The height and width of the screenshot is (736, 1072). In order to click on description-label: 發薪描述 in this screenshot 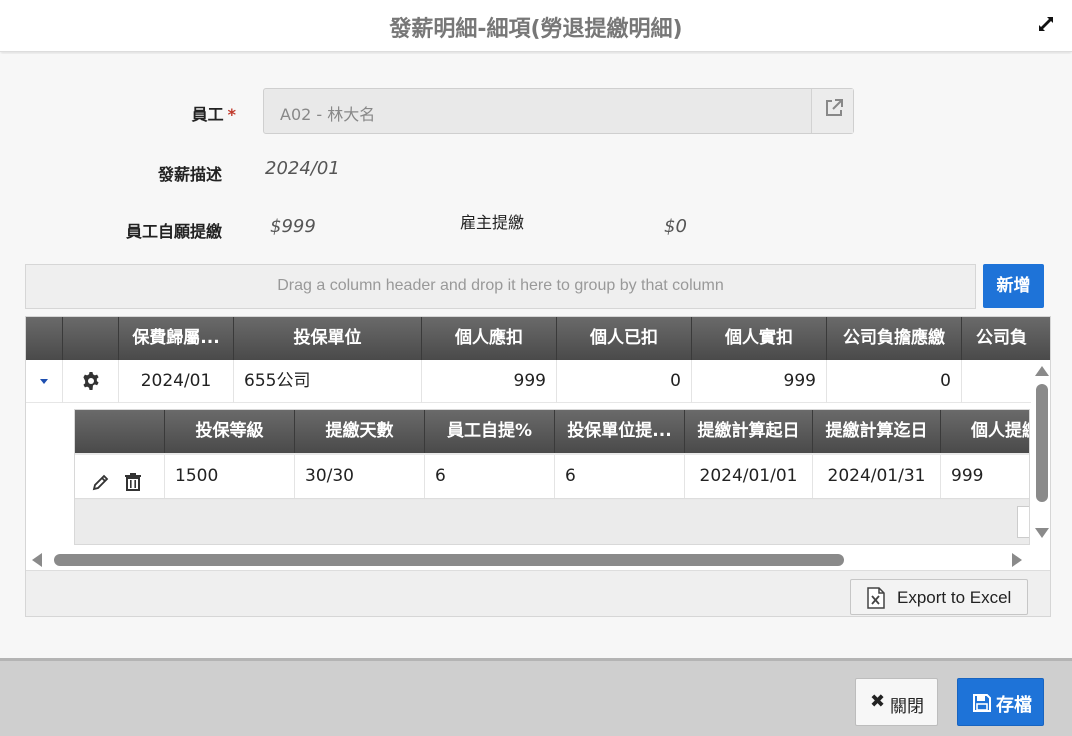, I will do `click(189, 174)`.